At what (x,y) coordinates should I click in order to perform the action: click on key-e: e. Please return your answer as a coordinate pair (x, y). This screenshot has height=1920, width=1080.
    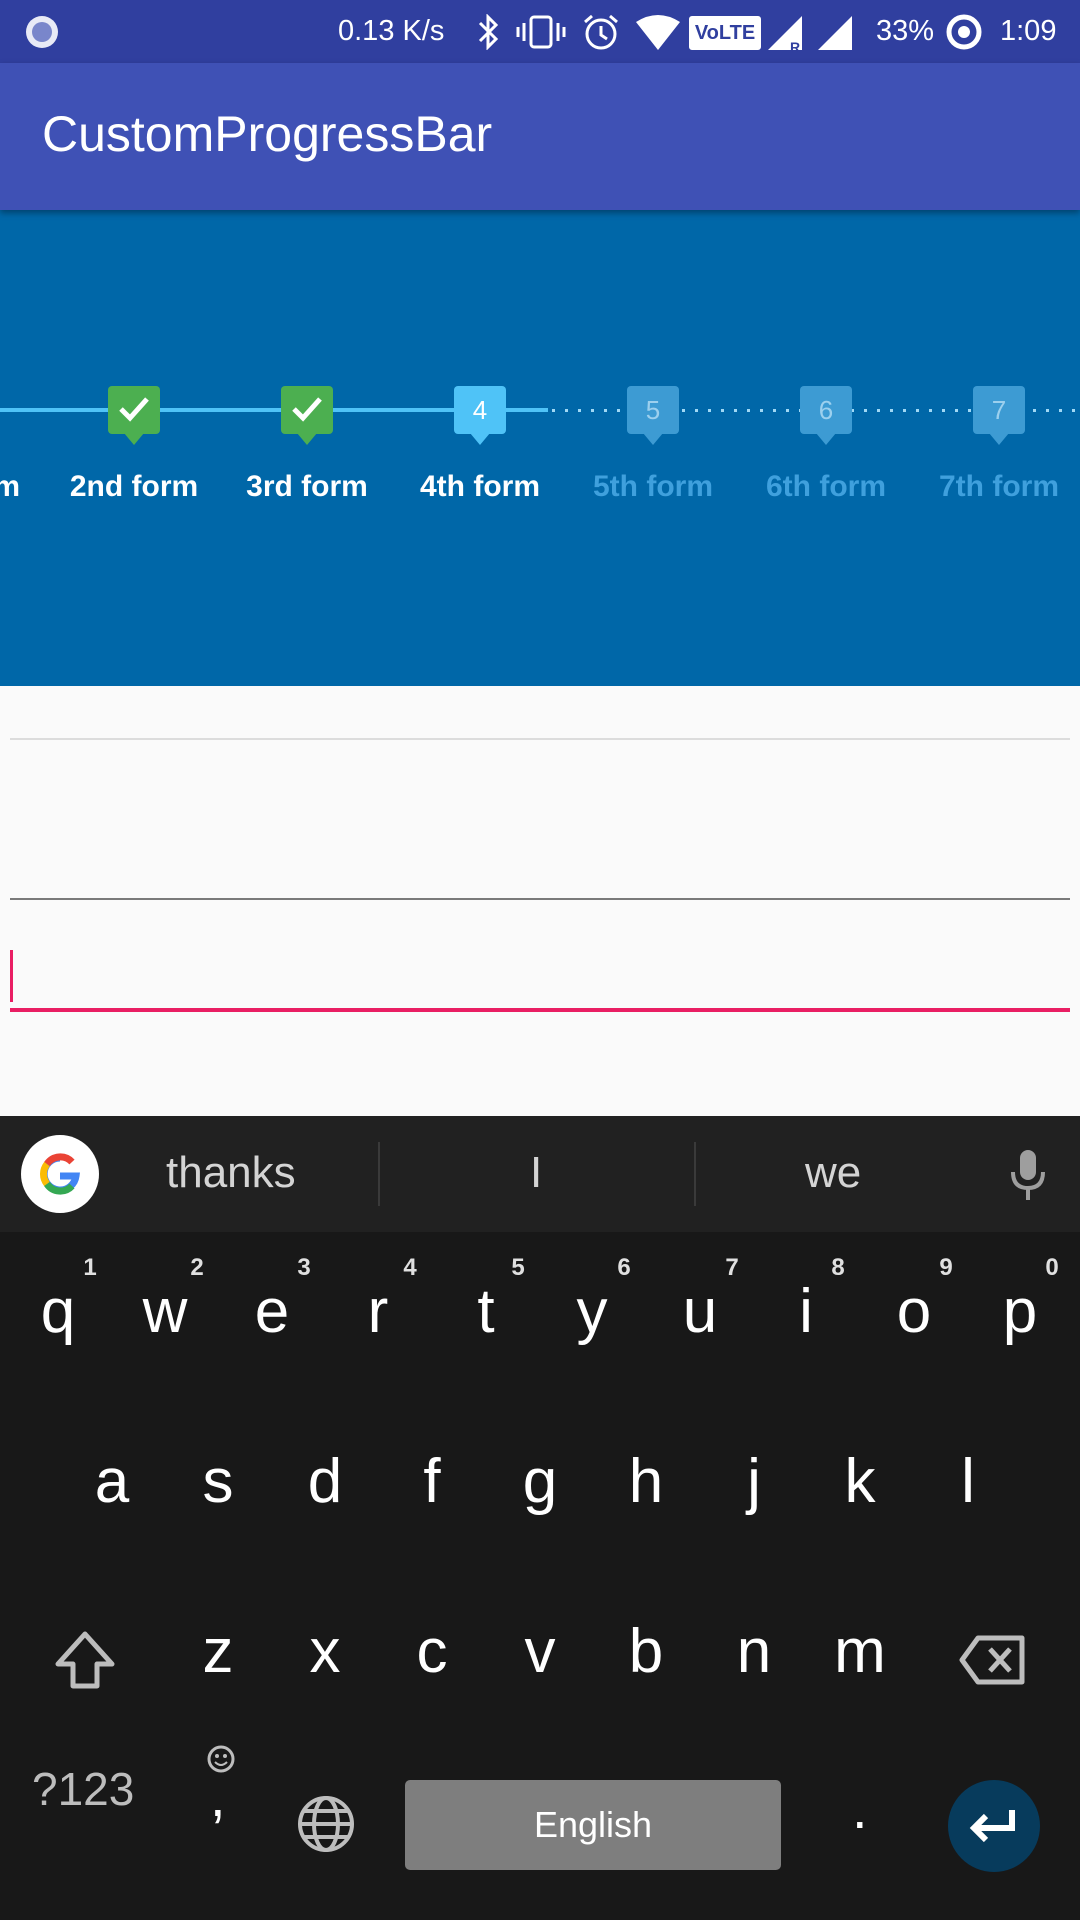
    Looking at the image, I should click on (272, 1311).